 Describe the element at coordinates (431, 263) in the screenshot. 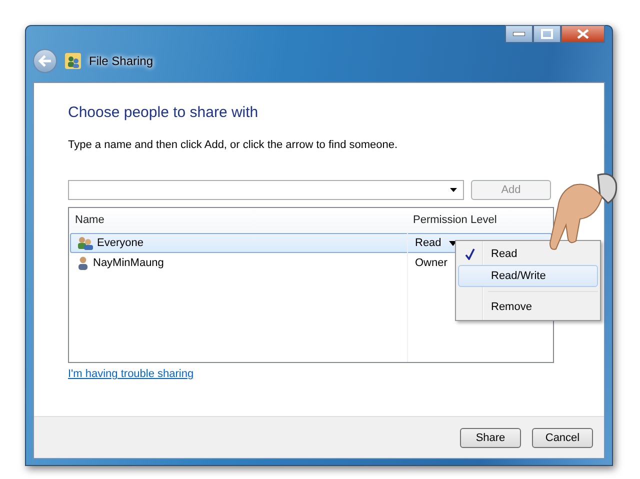

I see `permission-cell: Owner` at that location.